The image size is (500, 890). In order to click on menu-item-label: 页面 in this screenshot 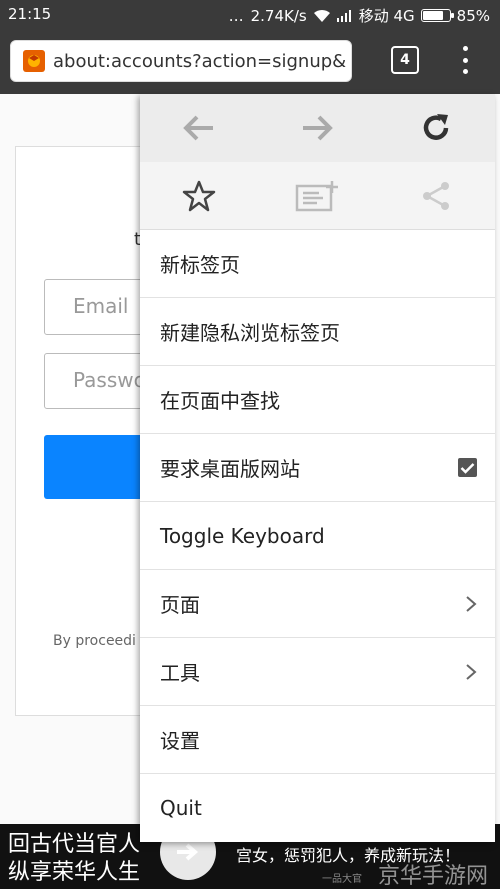, I will do `click(180, 605)`.